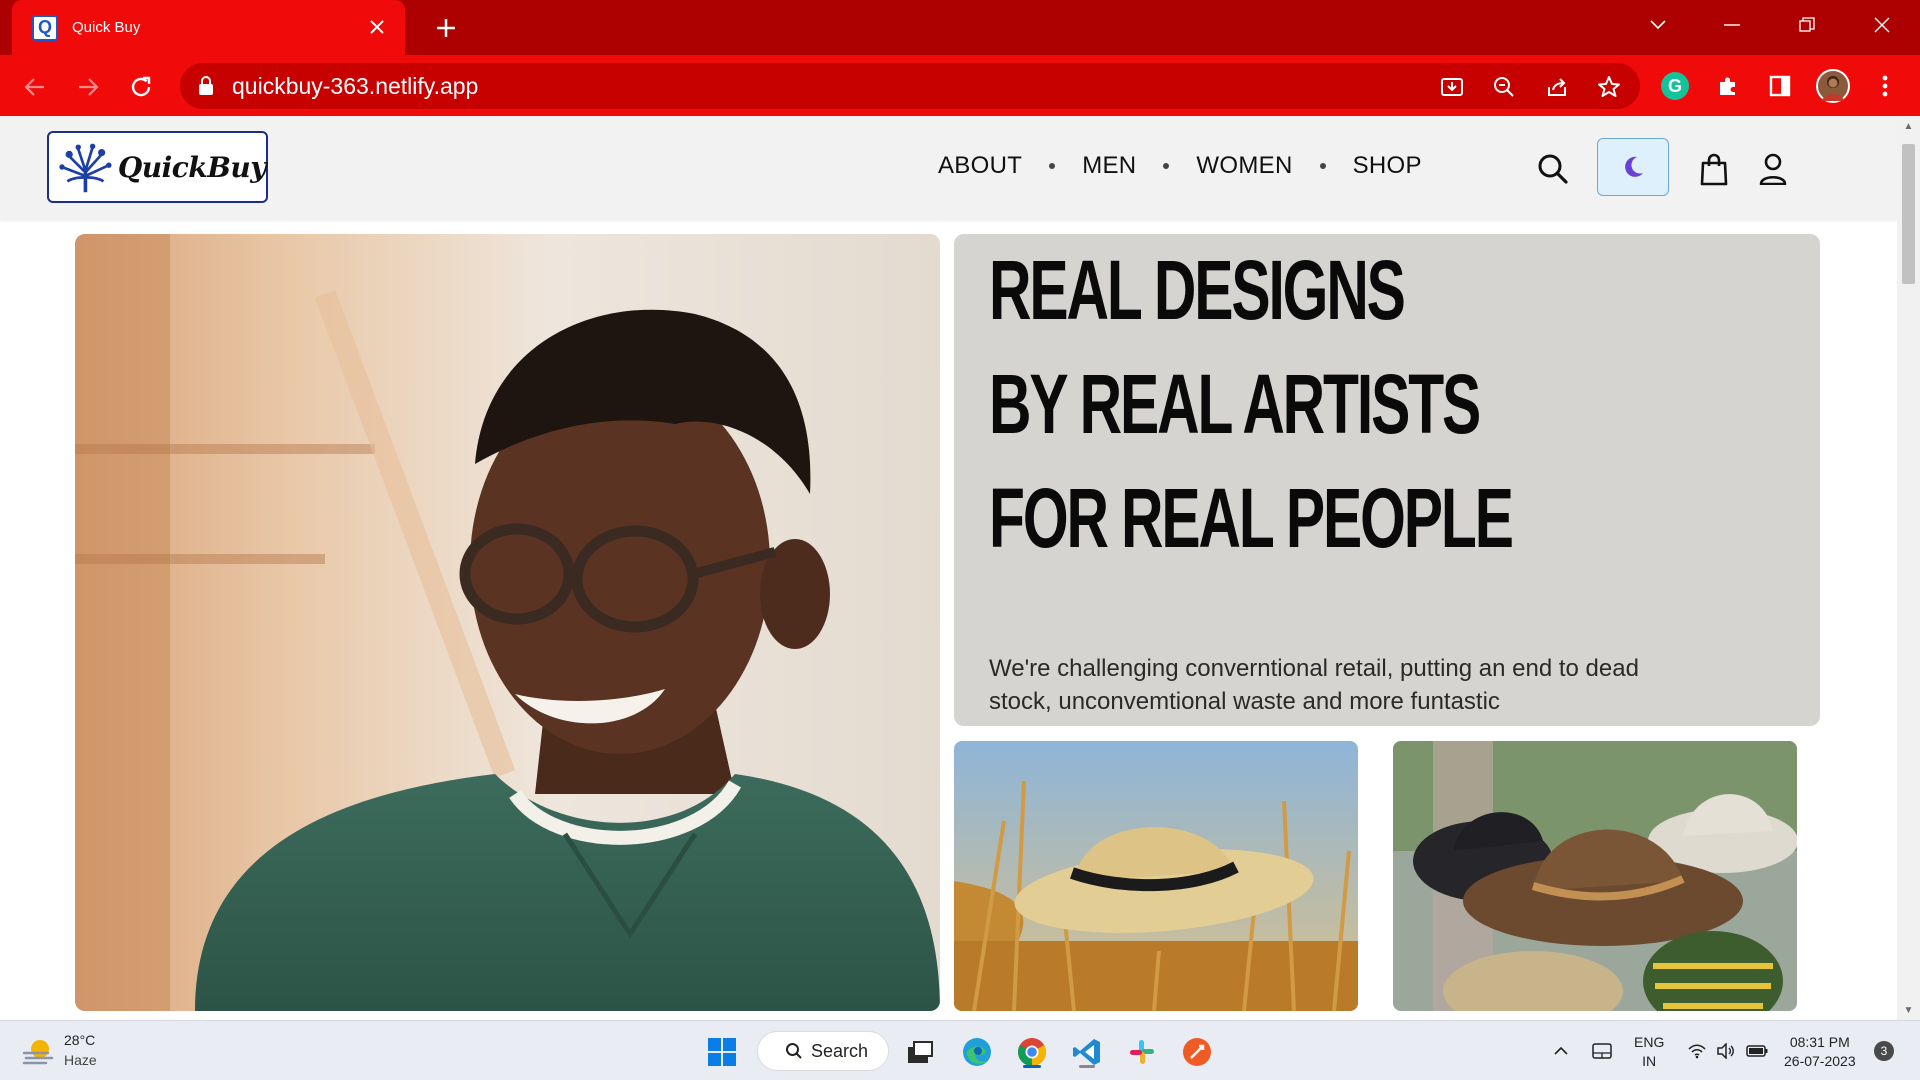 The image size is (1920, 1080). What do you see at coordinates (960, 27) in the screenshot?
I see `browser-tab-bar: Q Quick Buy` at bounding box center [960, 27].